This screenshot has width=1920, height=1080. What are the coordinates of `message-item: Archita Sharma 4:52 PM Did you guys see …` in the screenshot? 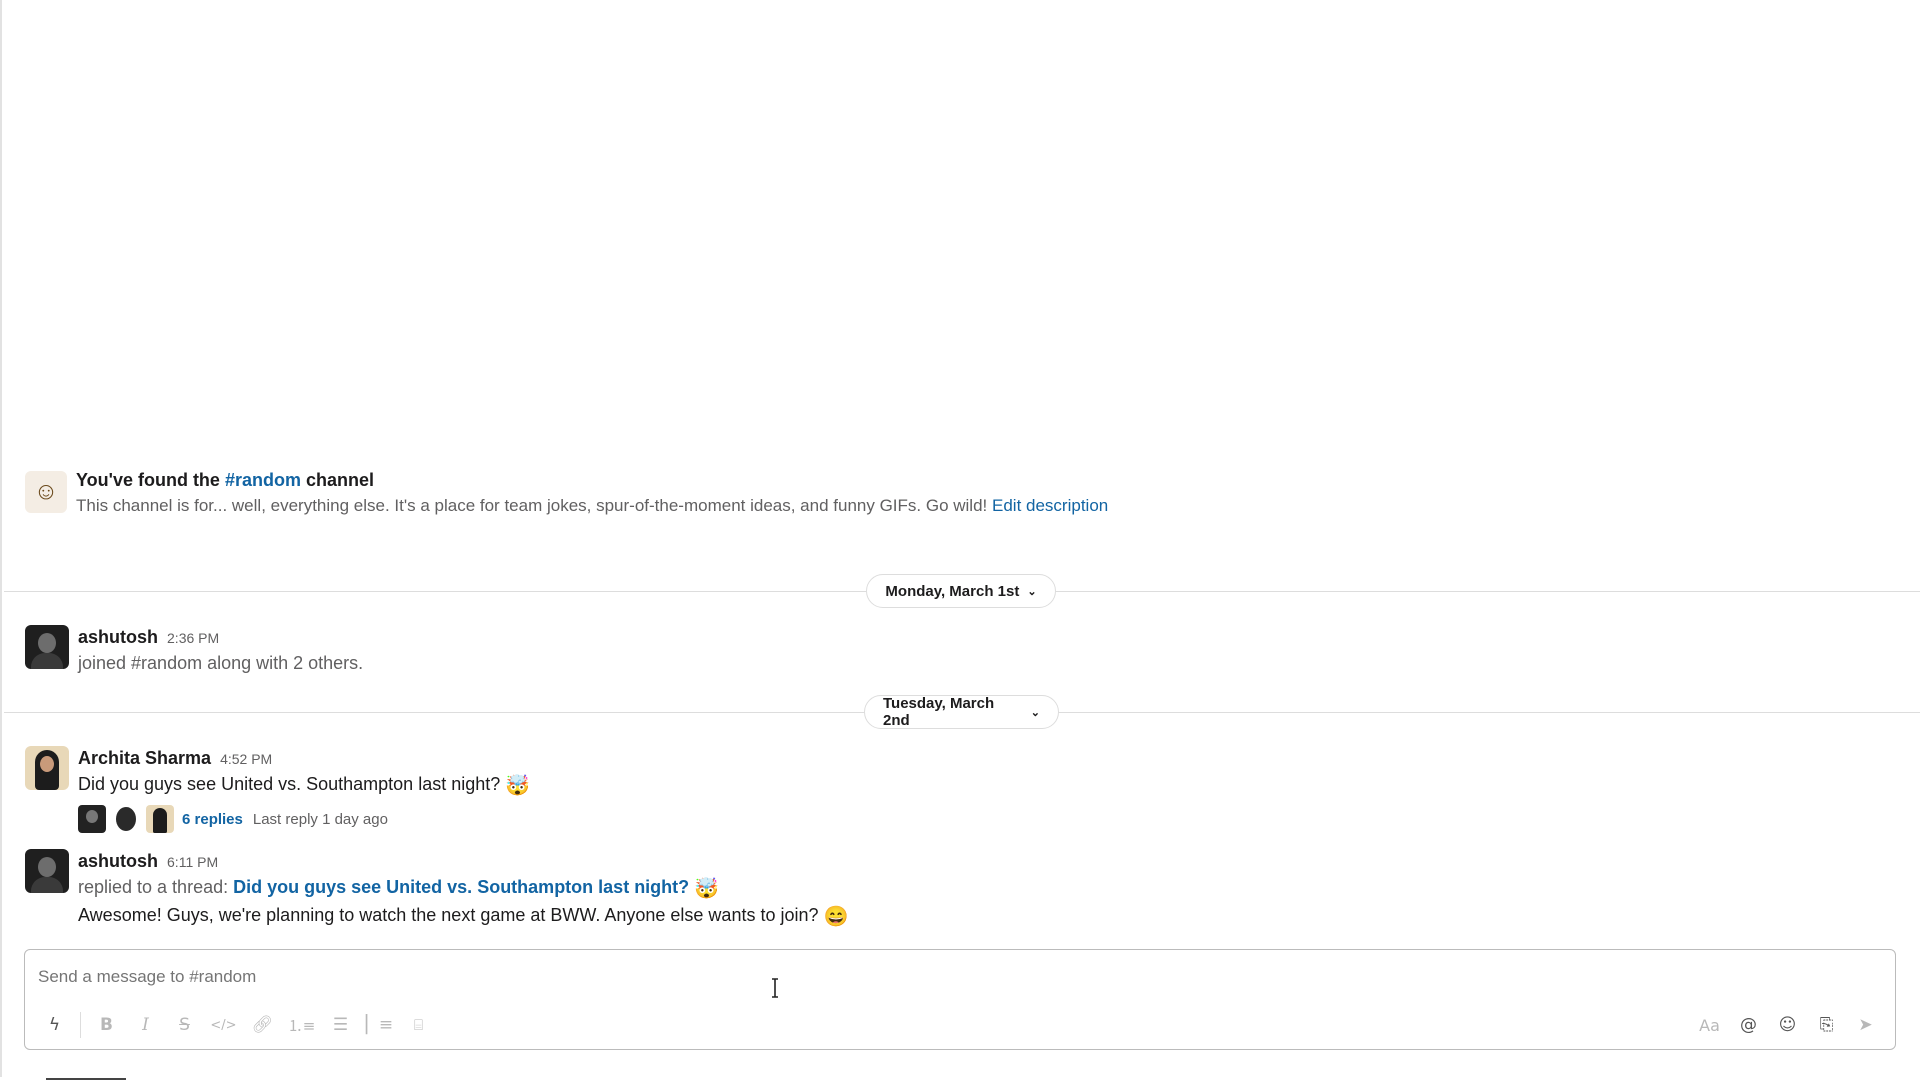 It's located at (277, 789).